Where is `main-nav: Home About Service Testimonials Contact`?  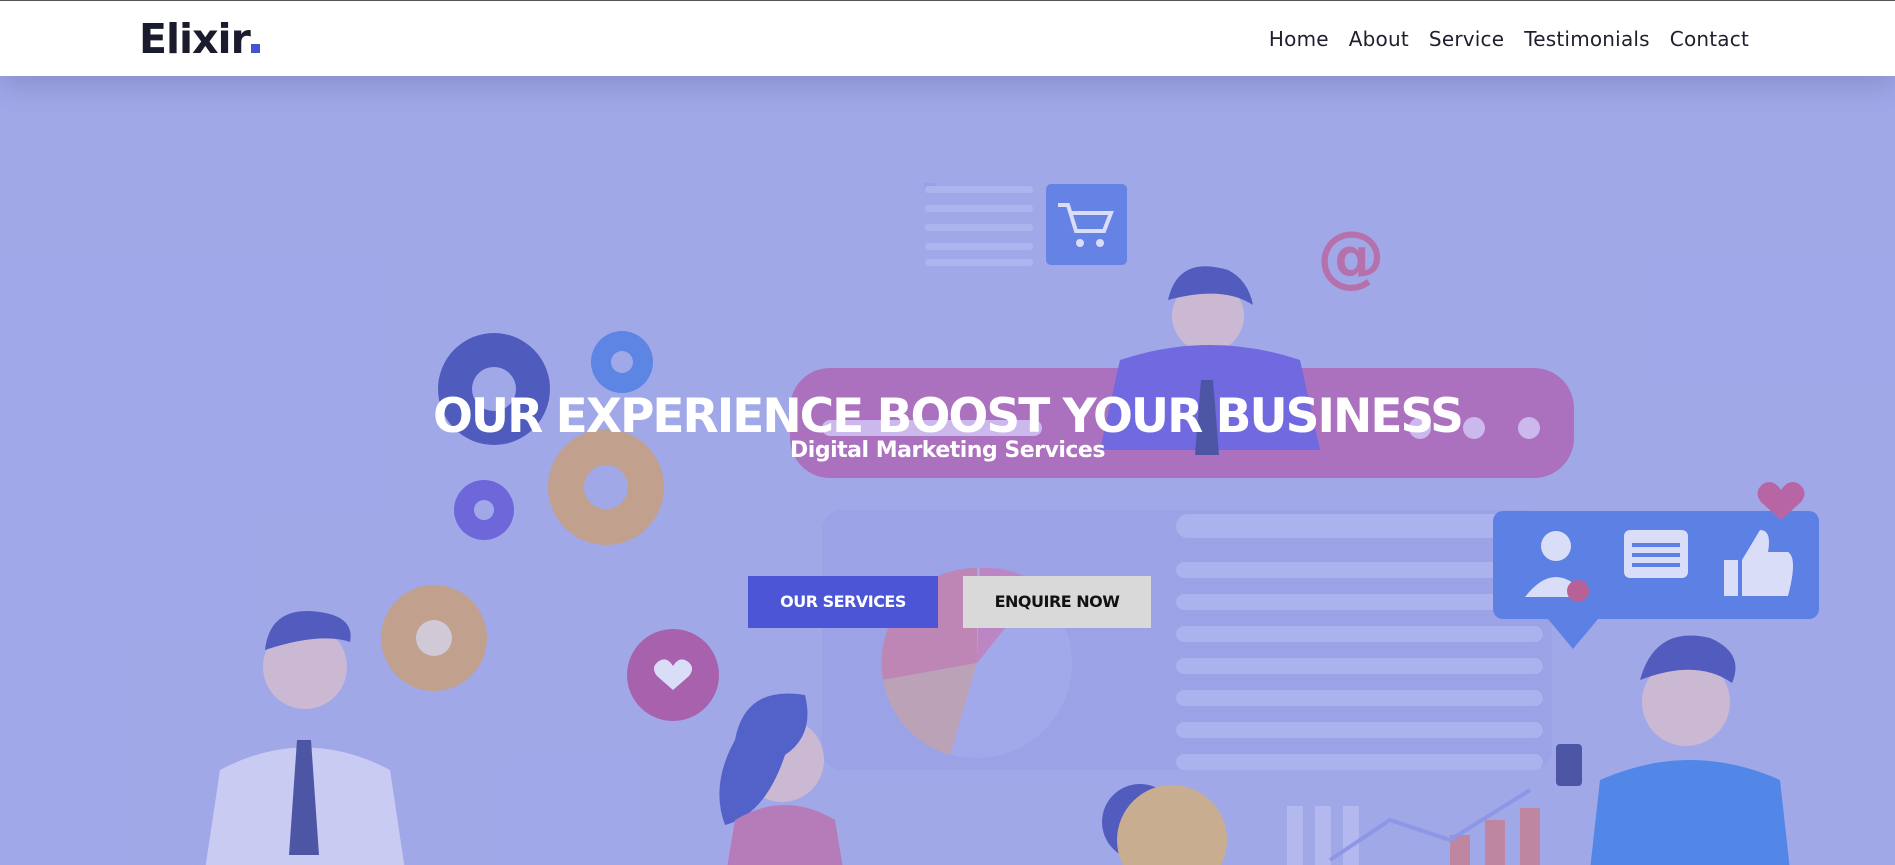
main-nav: Home About Service Testimonials Contact is located at coordinates (1509, 39).